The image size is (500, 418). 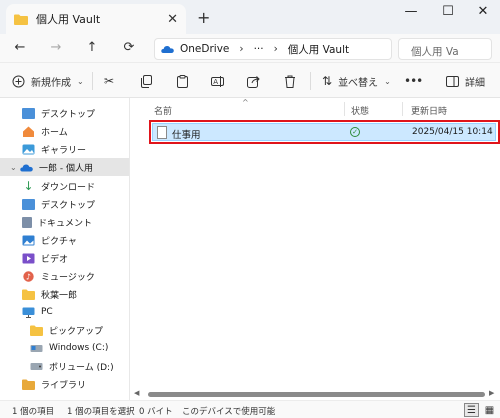 I want to click on close-window-button: ✕, so click(x=483, y=11).